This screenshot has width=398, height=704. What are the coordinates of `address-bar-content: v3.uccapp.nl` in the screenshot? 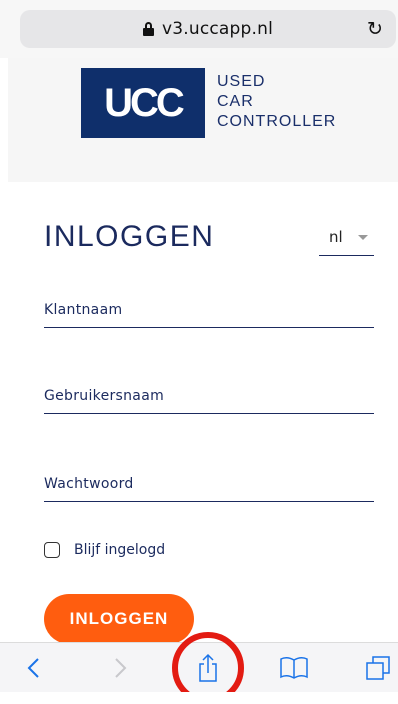 It's located at (208, 29).